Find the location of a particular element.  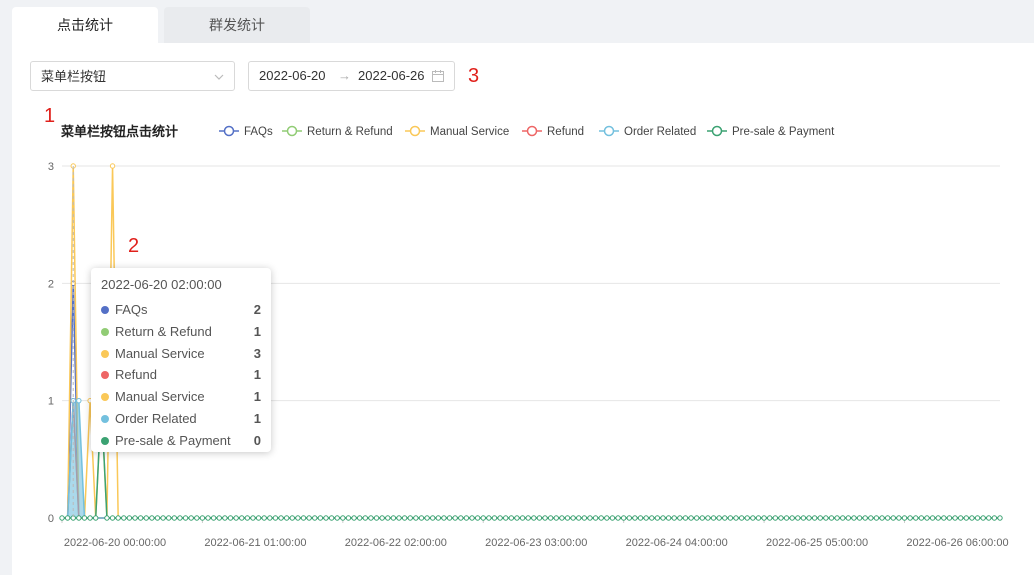

legend-item: Manual Service is located at coordinates (457, 131).